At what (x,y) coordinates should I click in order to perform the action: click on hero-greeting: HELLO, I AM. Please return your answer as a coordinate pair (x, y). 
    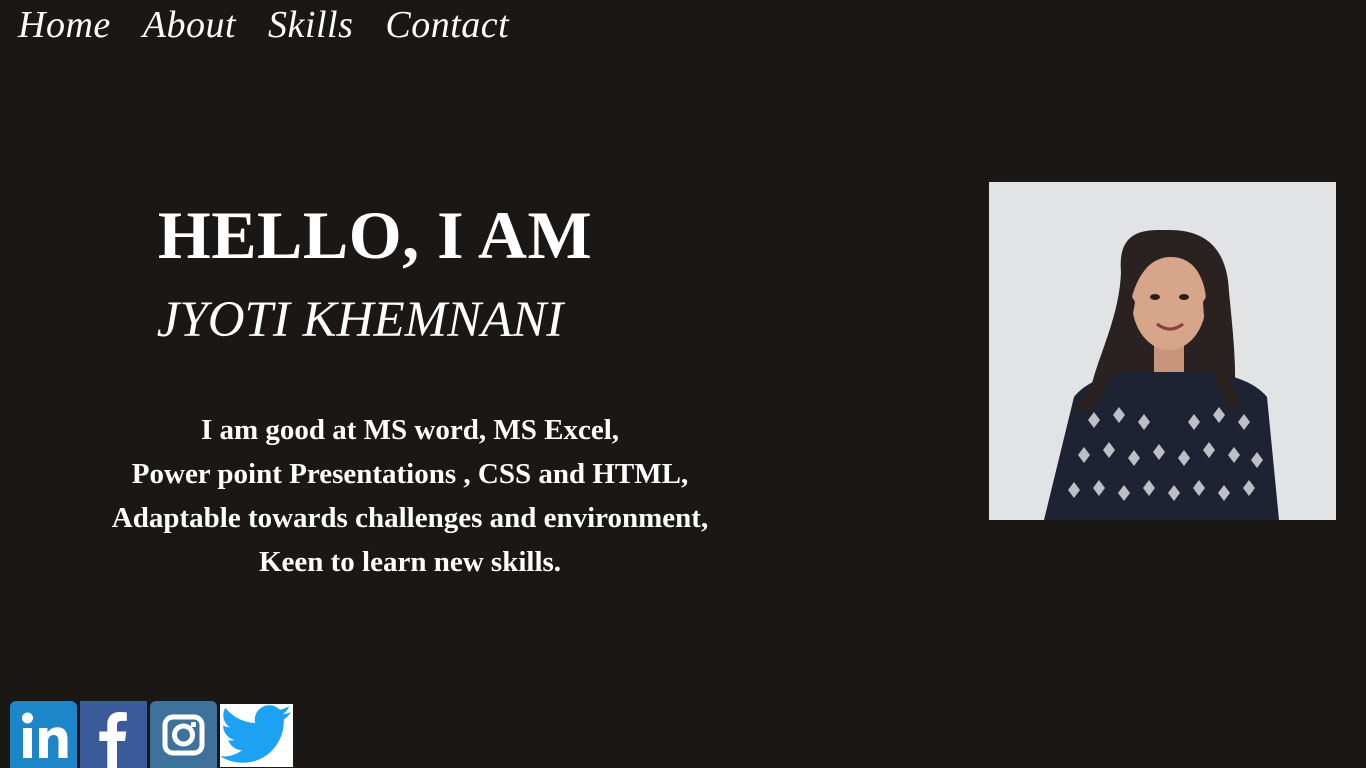
    Looking at the image, I should click on (375, 235).